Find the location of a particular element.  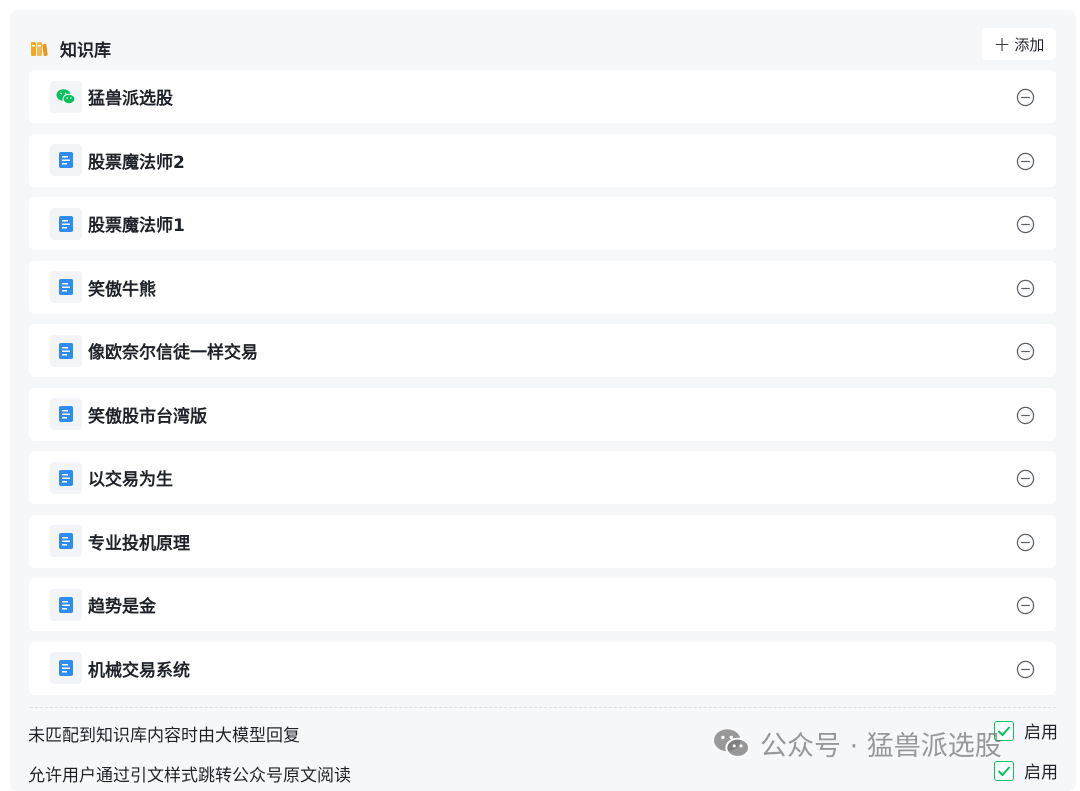

knowledge-base-name: 笑傲牛熊 is located at coordinates (122, 289).